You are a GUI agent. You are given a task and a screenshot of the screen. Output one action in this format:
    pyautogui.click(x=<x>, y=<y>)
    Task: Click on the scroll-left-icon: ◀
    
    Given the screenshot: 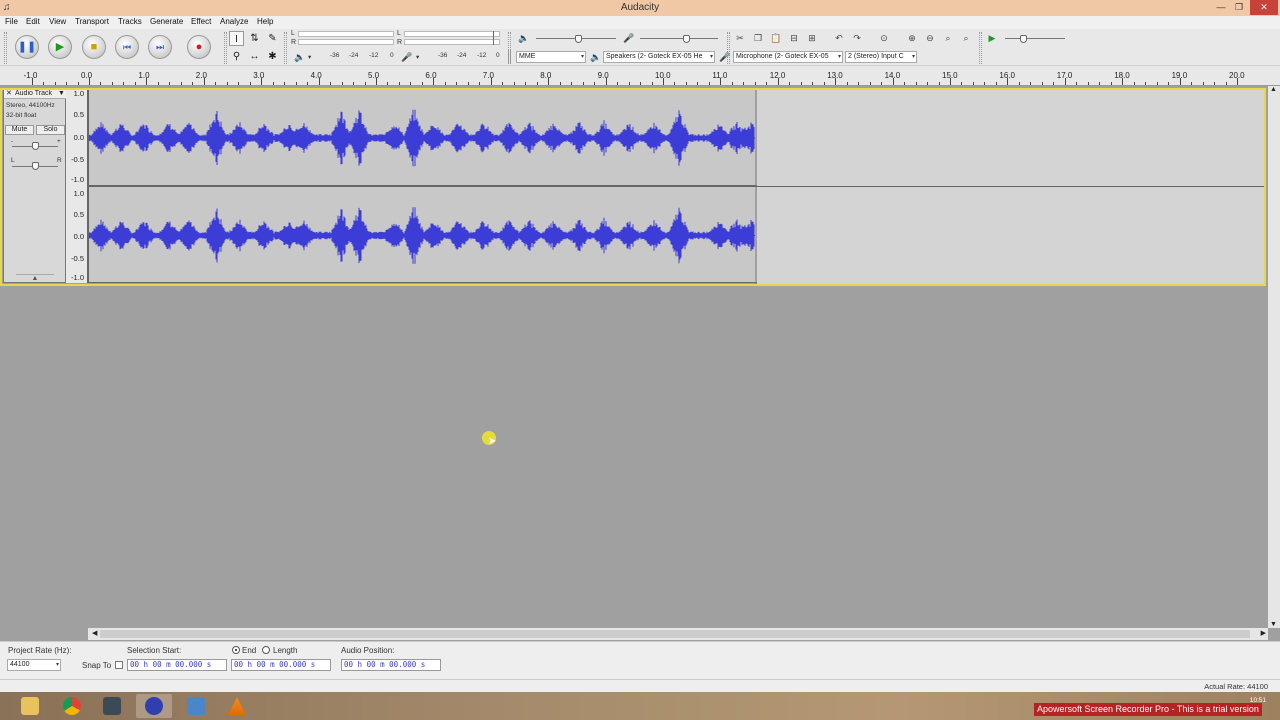 What is the action you would take?
    pyautogui.click(x=94, y=633)
    